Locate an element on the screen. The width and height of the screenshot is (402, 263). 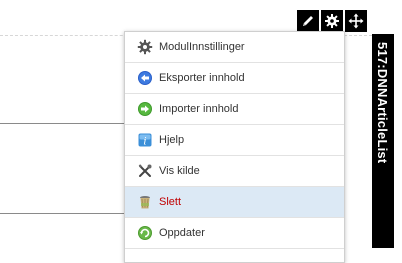
menu-item-help: i Hjelp is located at coordinates (234, 140).